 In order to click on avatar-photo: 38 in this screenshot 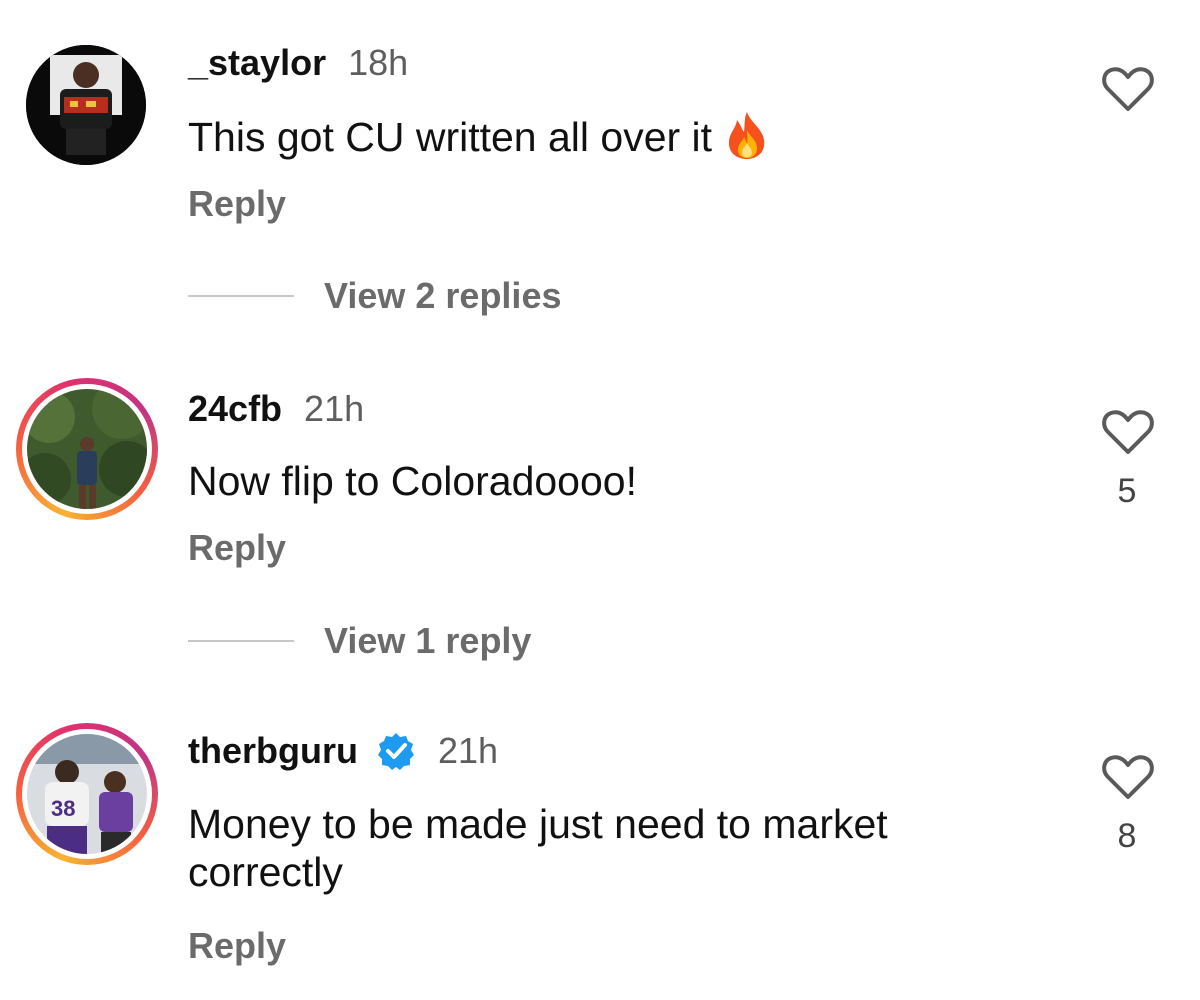, I will do `click(87, 794)`.